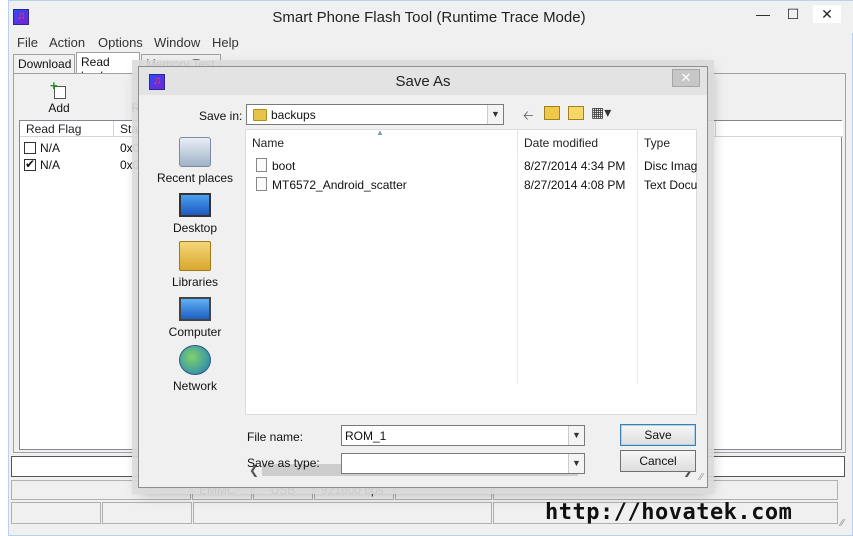 The image size is (853, 536). I want to click on col-read-flag: Read Flag, so click(67, 129).